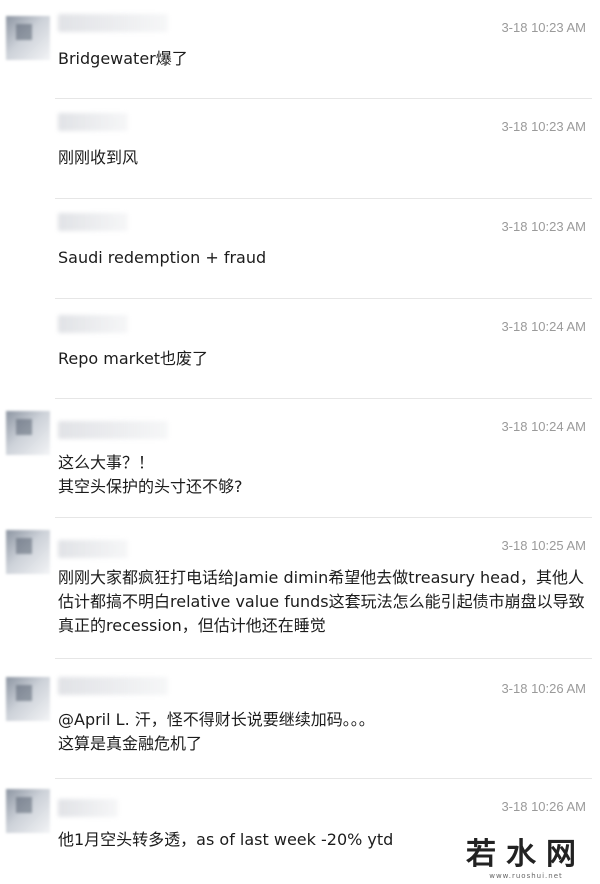 The height and width of the screenshot is (884, 600). What do you see at coordinates (150, 474) in the screenshot?
I see `message-text: 这么大事？！ 其空头保护的头寸还不够?` at bounding box center [150, 474].